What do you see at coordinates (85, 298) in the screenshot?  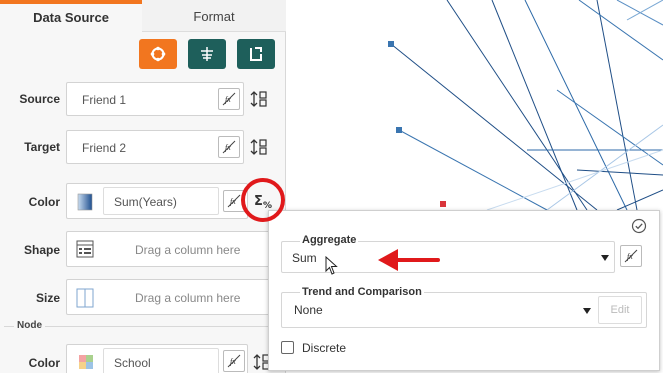 I see `size-icon` at bounding box center [85, 298].